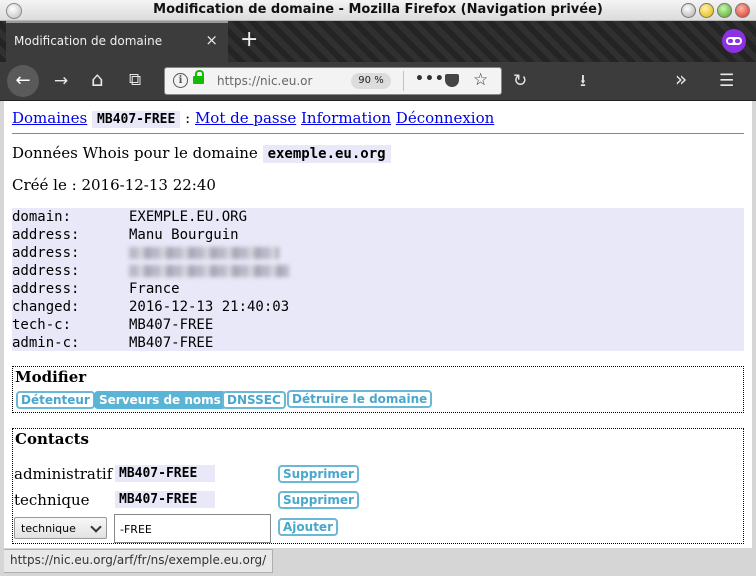 The width and height of the screenshot is (756, 576). I want to click on tab-active: Modification de domaine ×, so click(117, 41).